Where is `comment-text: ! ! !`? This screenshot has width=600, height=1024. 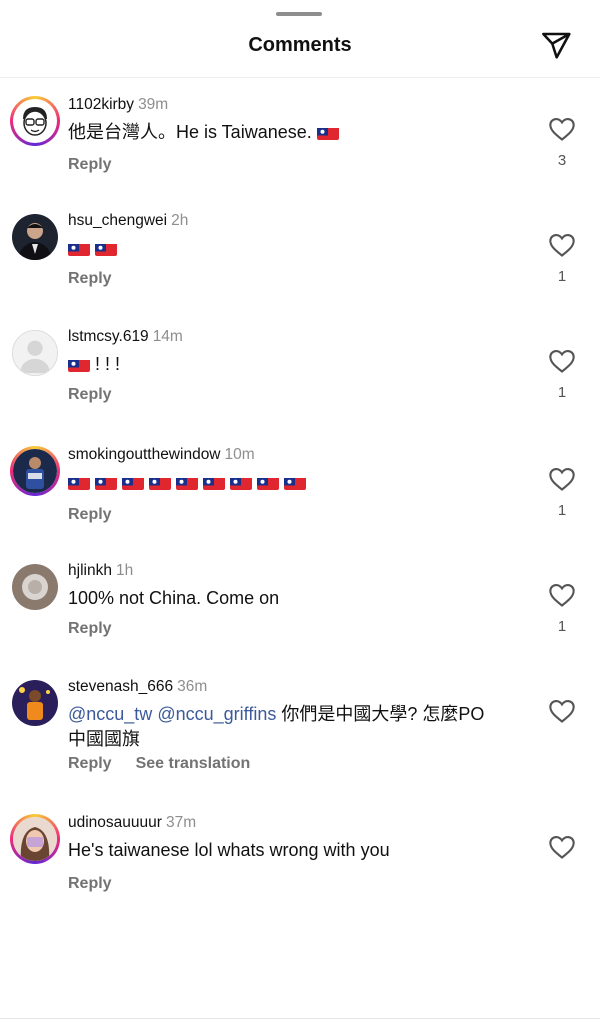
comment-text: ! ! ! is located at coordinates (303, 364).